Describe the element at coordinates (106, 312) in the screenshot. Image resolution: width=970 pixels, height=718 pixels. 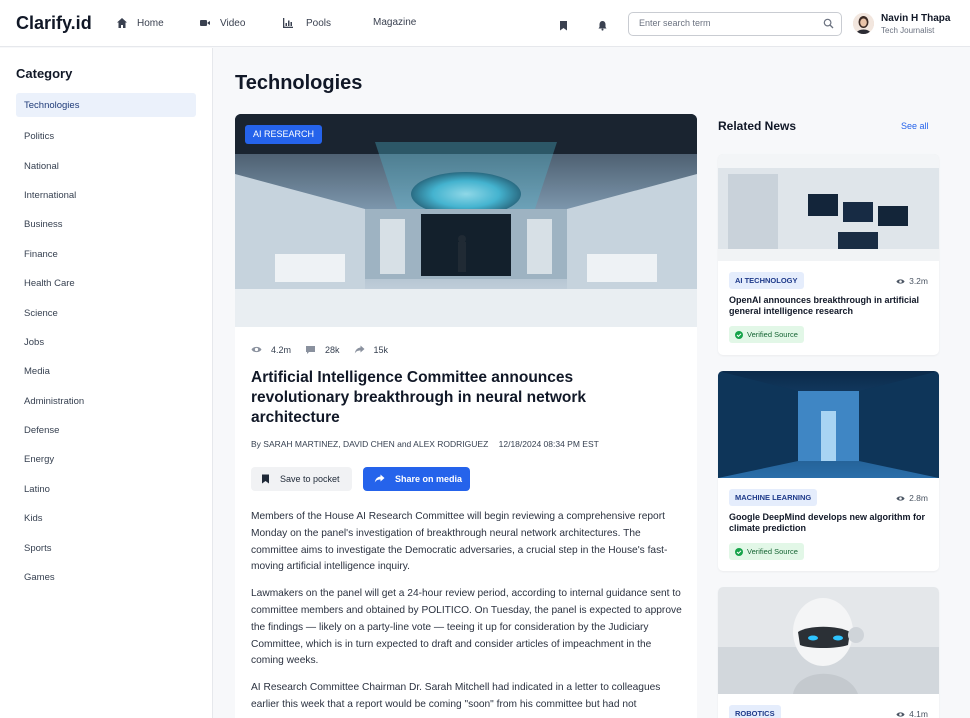
I see `sidebar-item-science: Science` at that location.